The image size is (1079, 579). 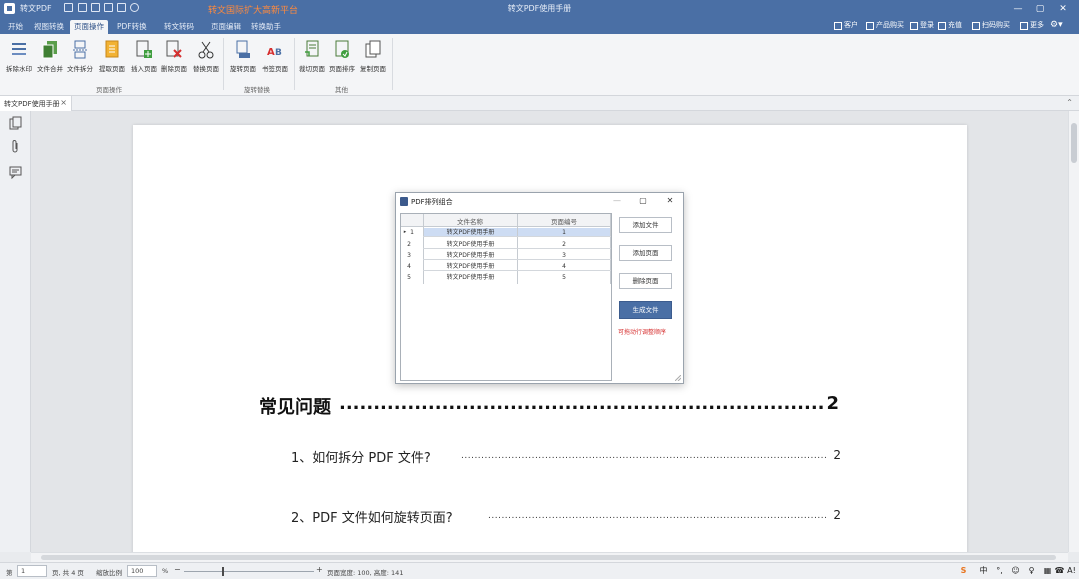 What do you see at coordinates (1071, 571) in the screenshot?
I see `ai-icon: A!` at bounding box center [1071, 571].